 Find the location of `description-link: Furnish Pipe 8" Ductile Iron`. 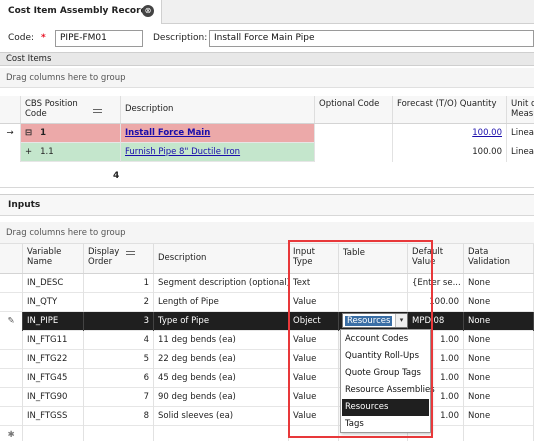

description-link: Furnish Pipe 8" Ductile Iron is located at coordinates (218, 152).